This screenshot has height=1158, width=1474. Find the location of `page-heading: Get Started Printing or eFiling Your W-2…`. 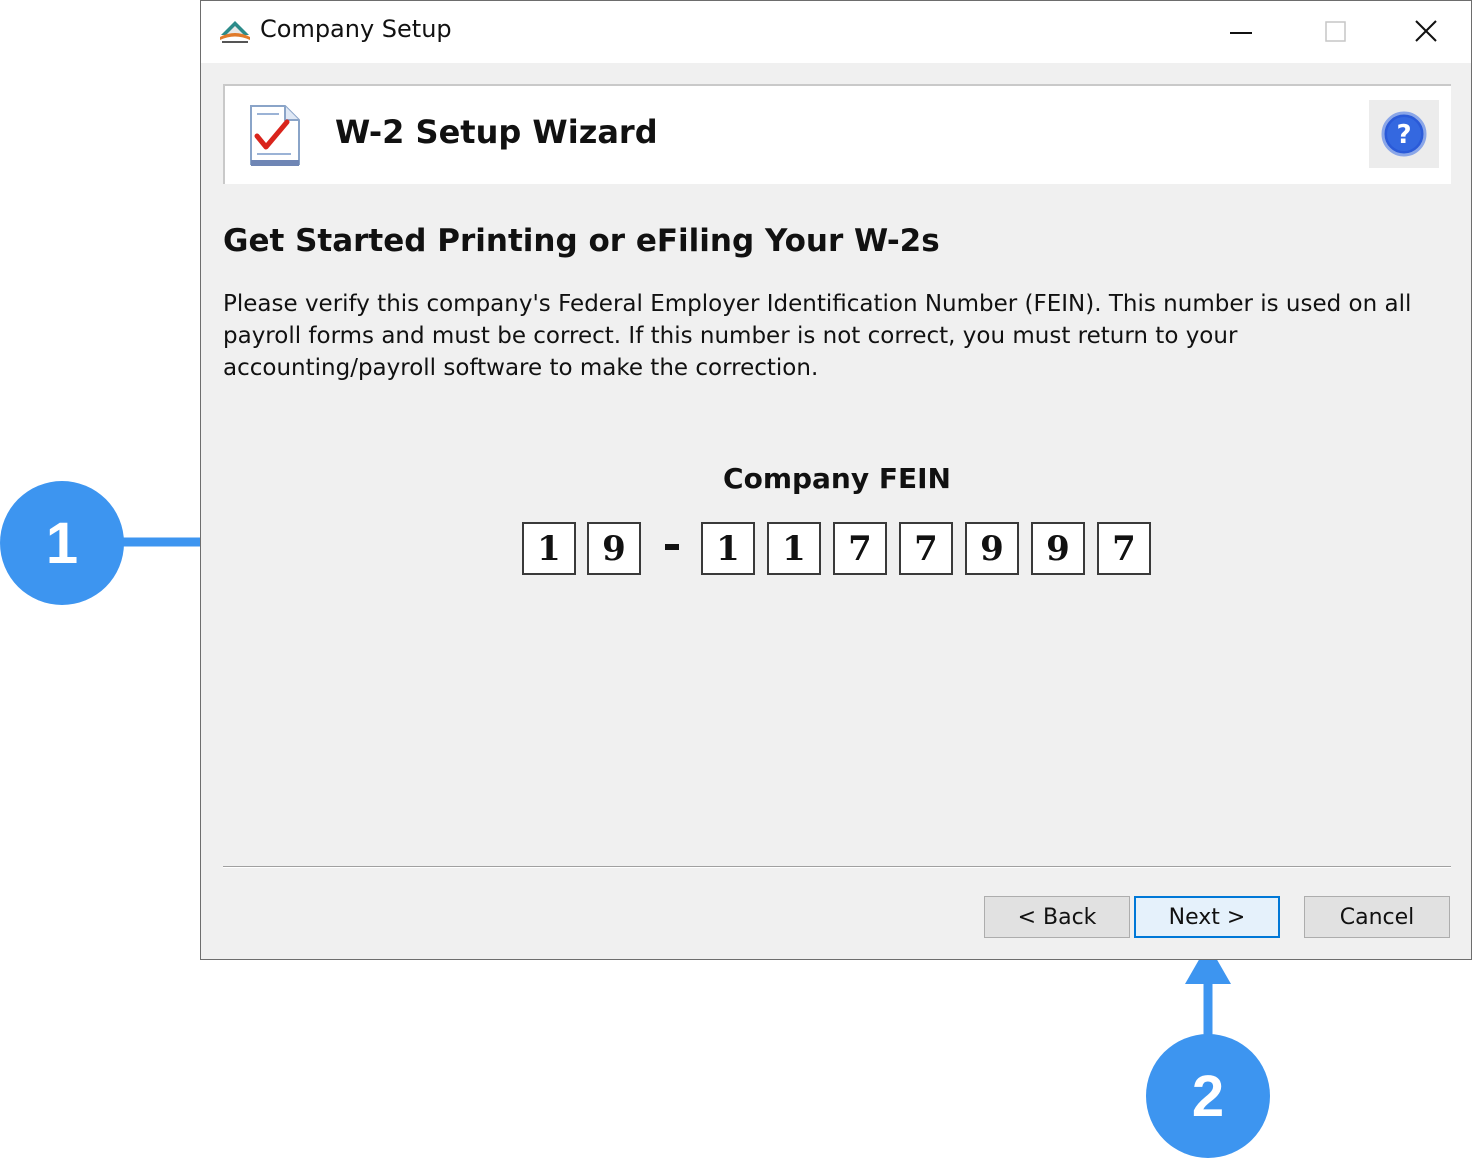

page-heading: Get Started Printing or eFiling Your W-2… is located at coordinates (581, 241).